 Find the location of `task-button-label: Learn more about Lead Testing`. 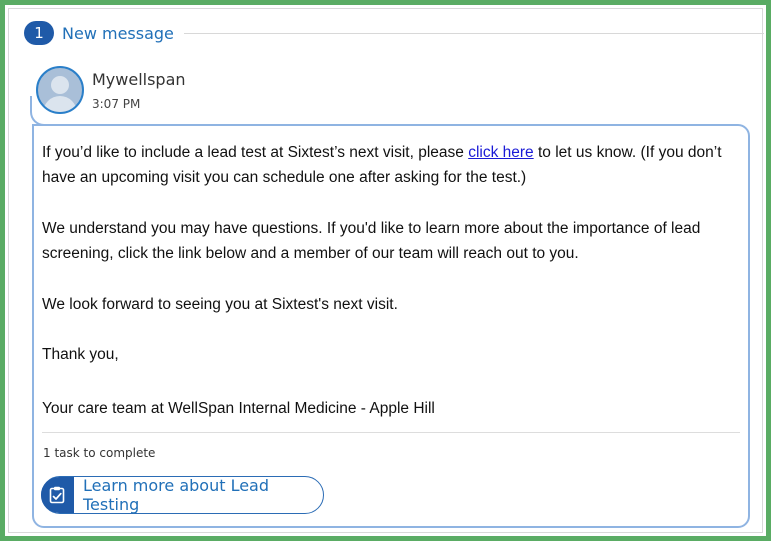

task-button-label: Learn more about Lead Testing is located at coordinates (176, 495).